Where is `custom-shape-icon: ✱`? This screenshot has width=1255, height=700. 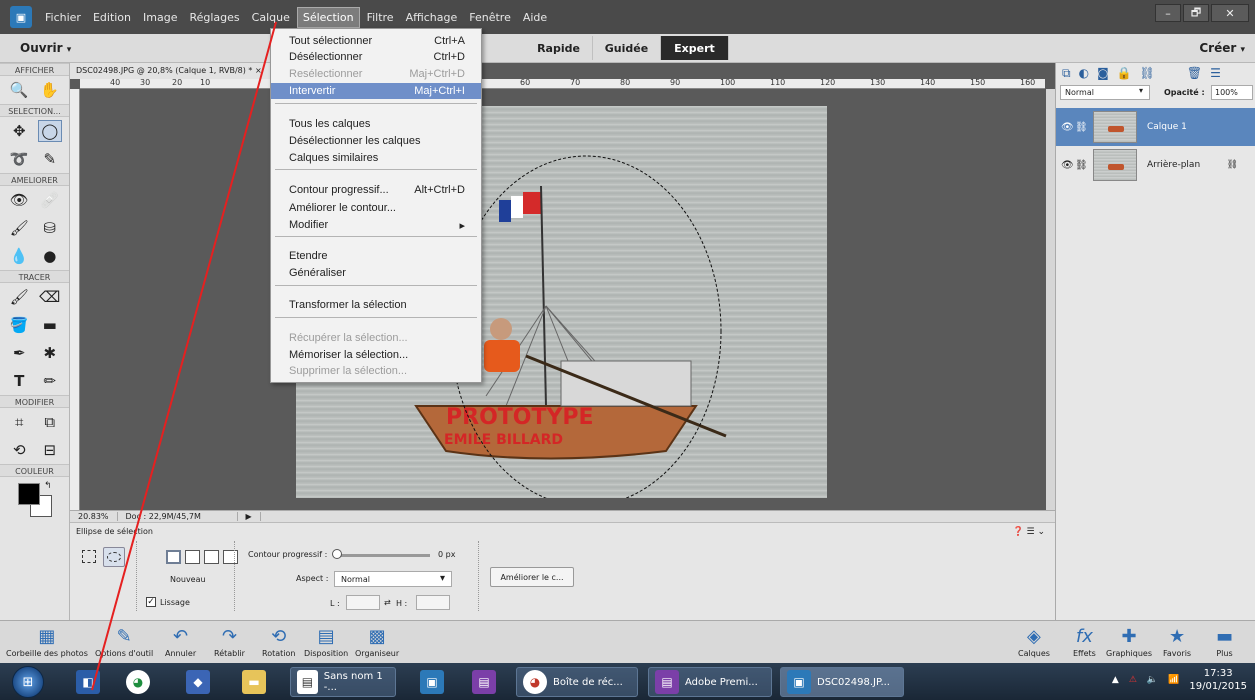 custom-shape-icon: ✱ is located at coordinates (50, 353).